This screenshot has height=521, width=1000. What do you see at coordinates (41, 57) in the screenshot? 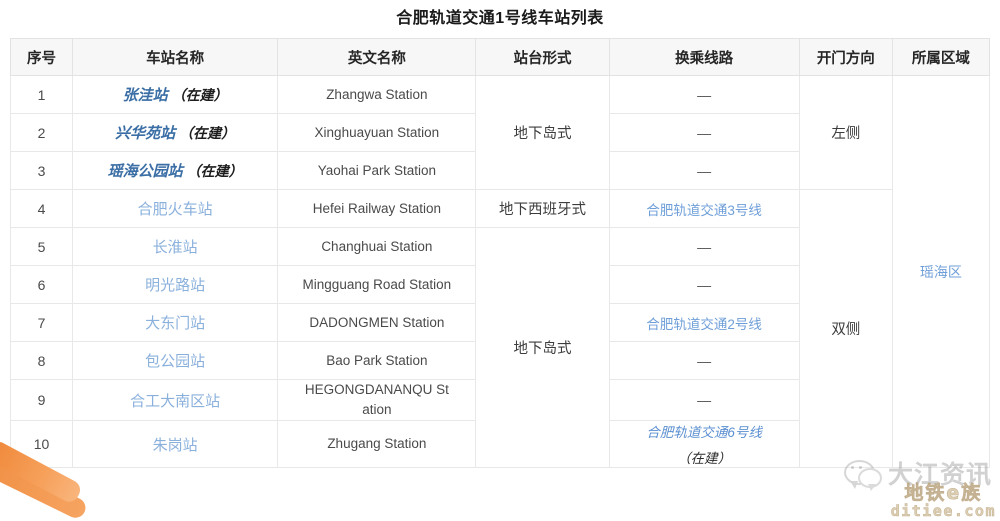
I see `column-header-index: 序号` at bounding box center [41, 57].